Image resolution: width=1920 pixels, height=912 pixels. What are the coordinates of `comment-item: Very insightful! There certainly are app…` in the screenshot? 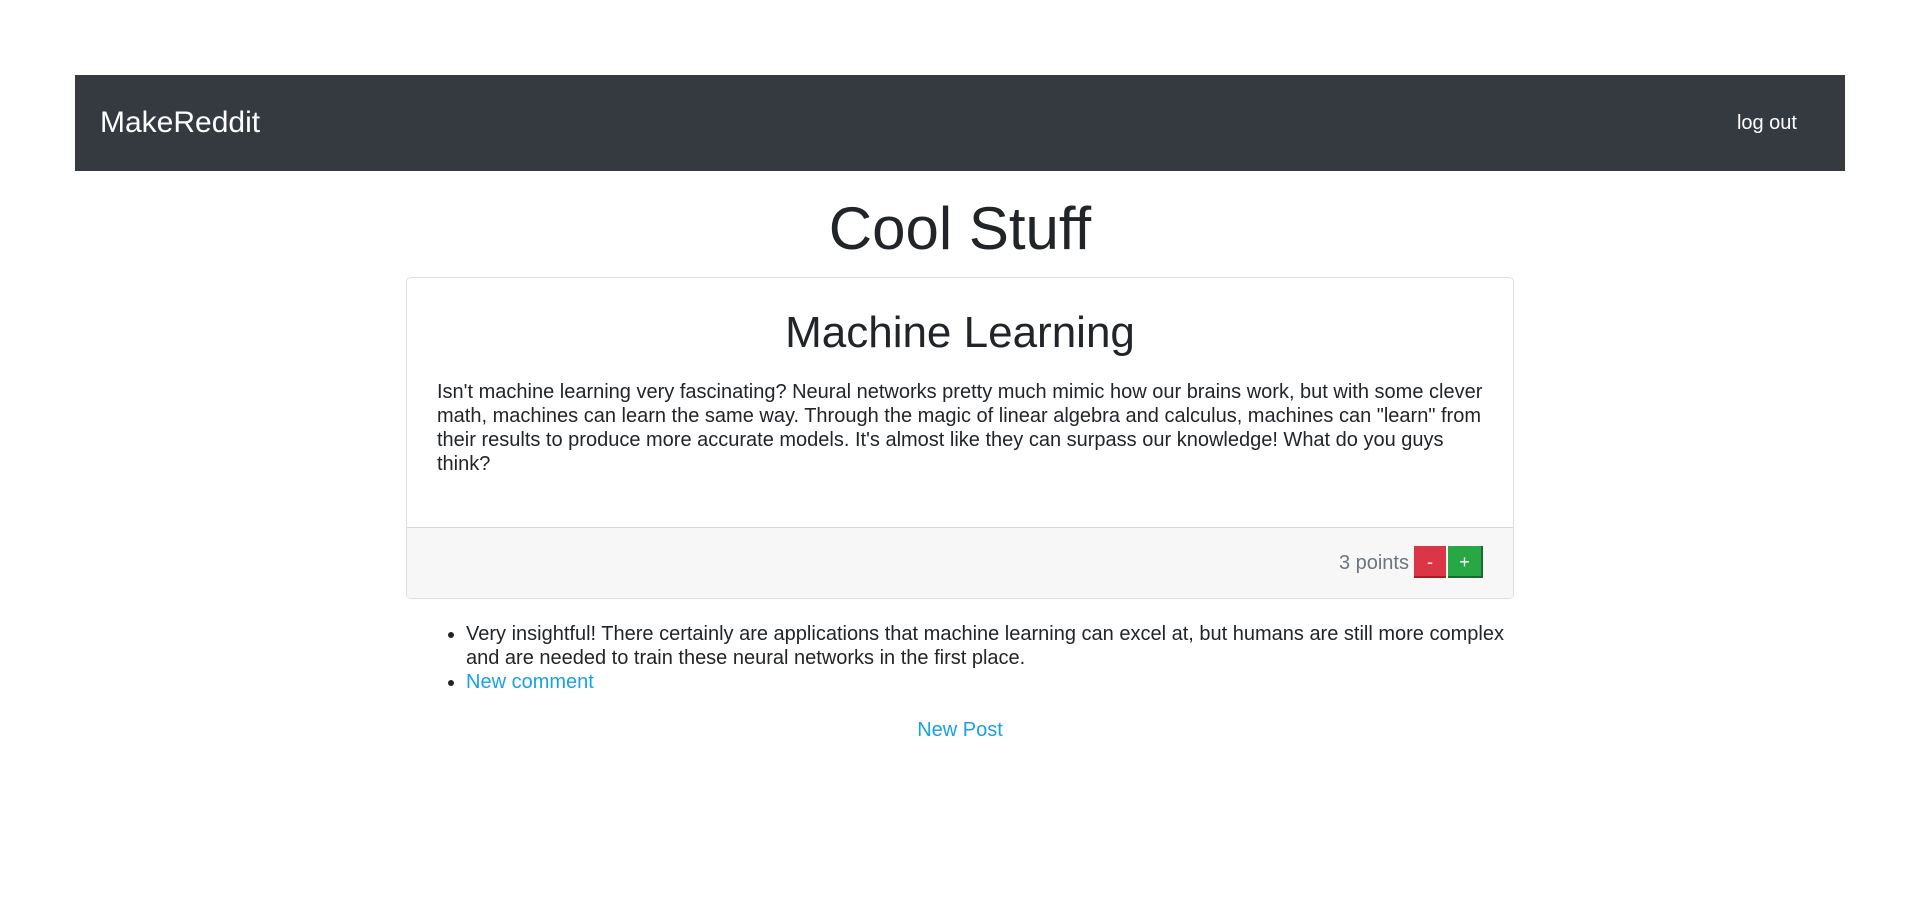 It's located at (991, 646).